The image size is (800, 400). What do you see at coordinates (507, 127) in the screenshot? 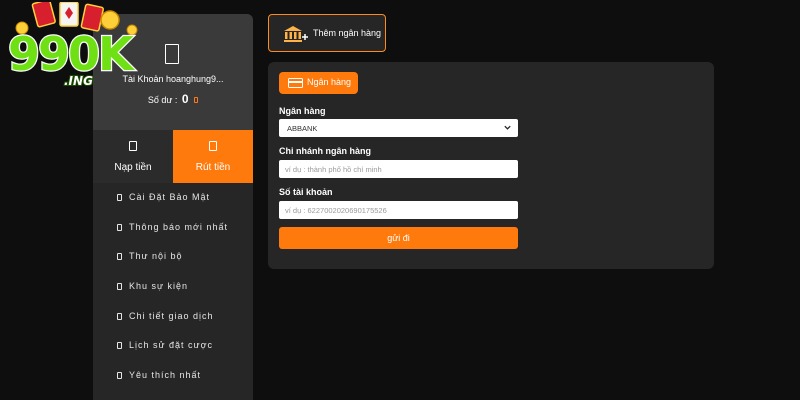
I see `chevron-down-icon` at bounding box center [507, 127].